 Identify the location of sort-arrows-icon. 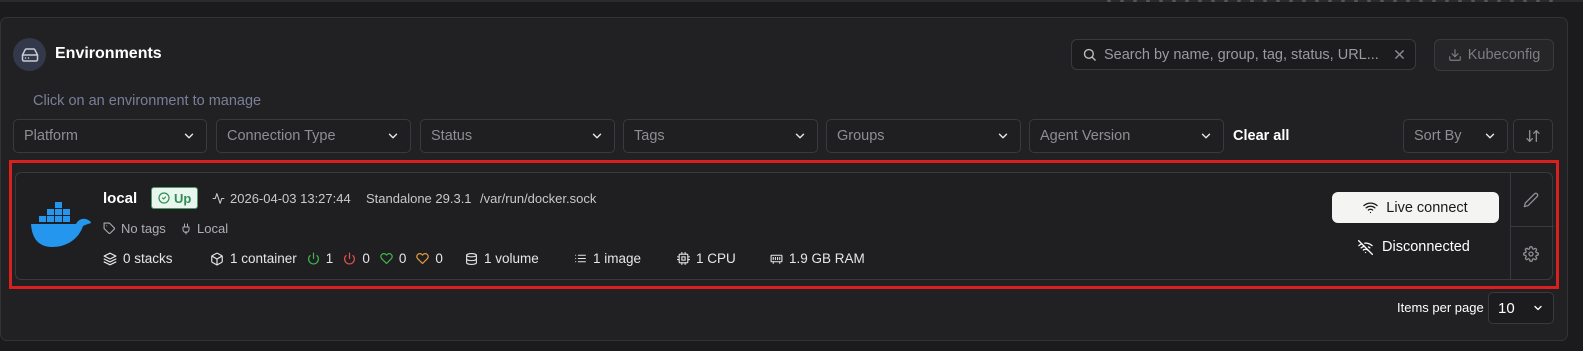
(1533, 136).